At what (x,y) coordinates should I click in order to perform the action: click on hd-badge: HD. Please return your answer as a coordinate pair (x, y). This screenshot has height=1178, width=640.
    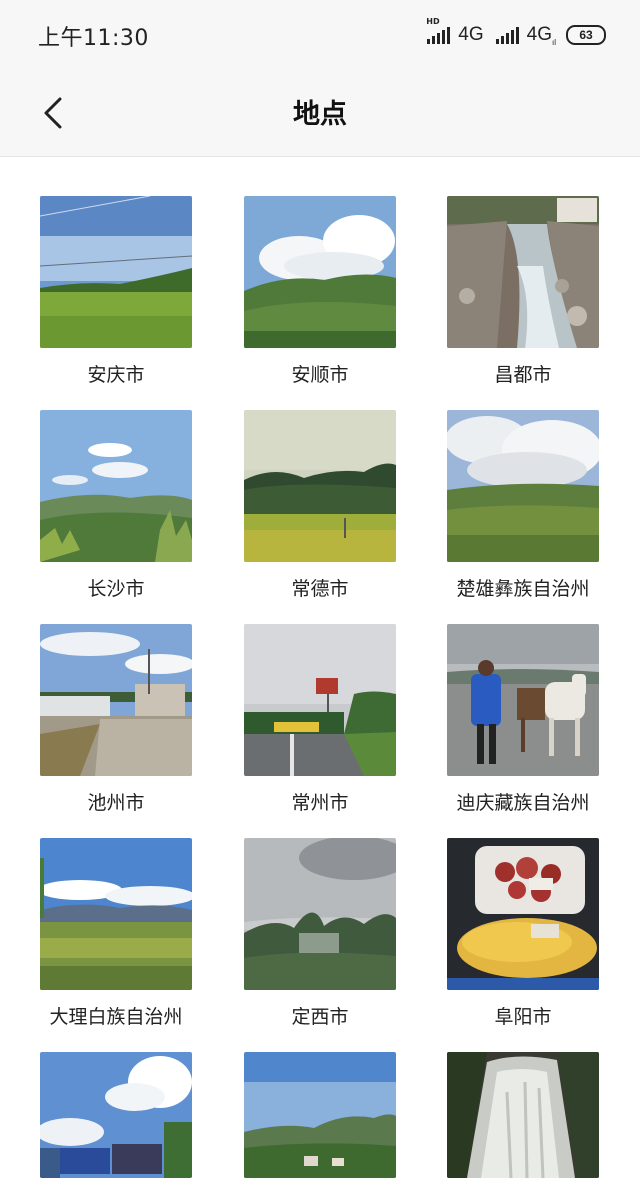
    Looking at the image, I should click on (433, 21).